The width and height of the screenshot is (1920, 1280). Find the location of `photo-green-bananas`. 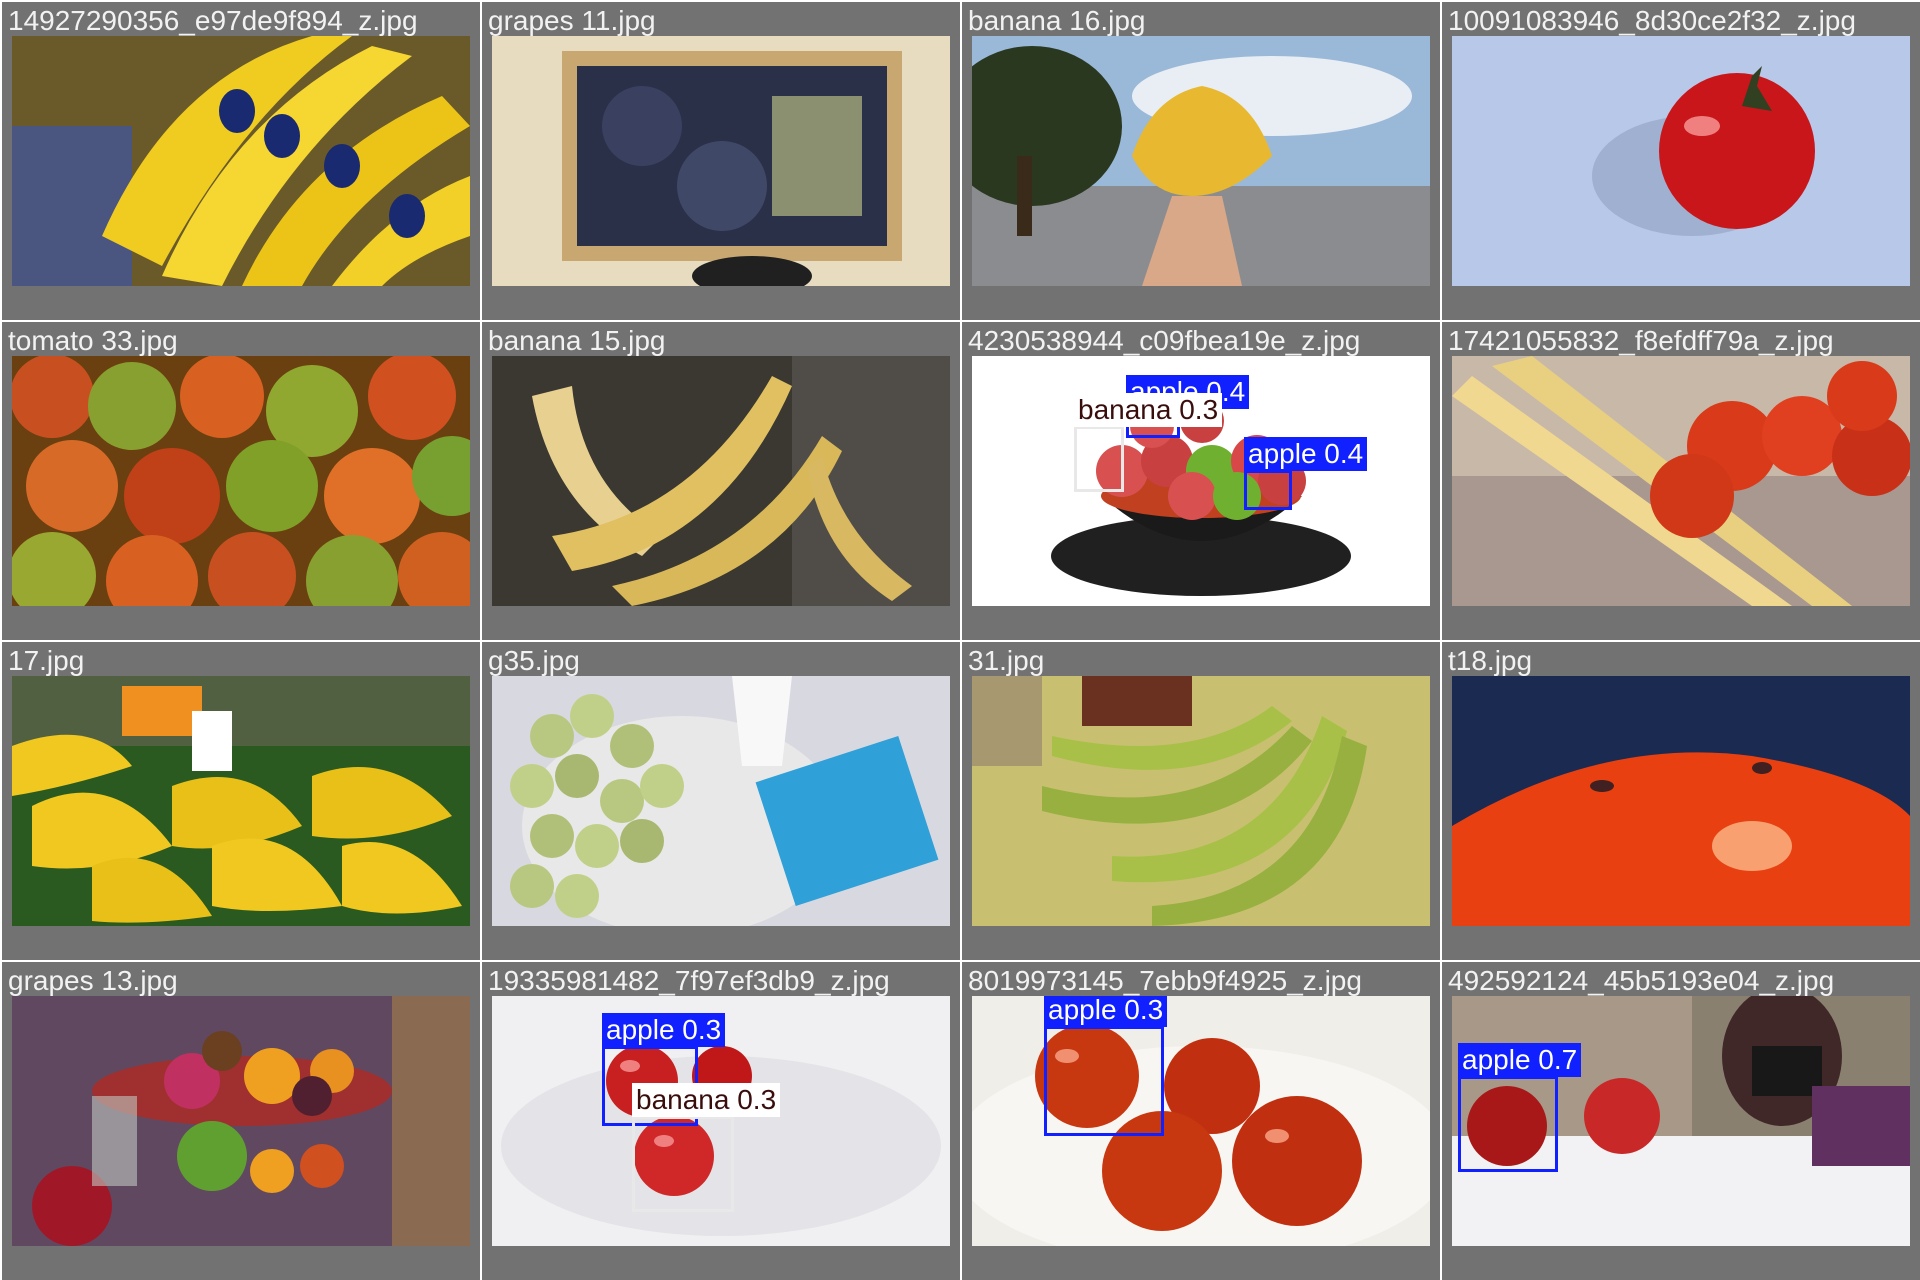

photo-green-bananas is located at coordinates (1201, 801).